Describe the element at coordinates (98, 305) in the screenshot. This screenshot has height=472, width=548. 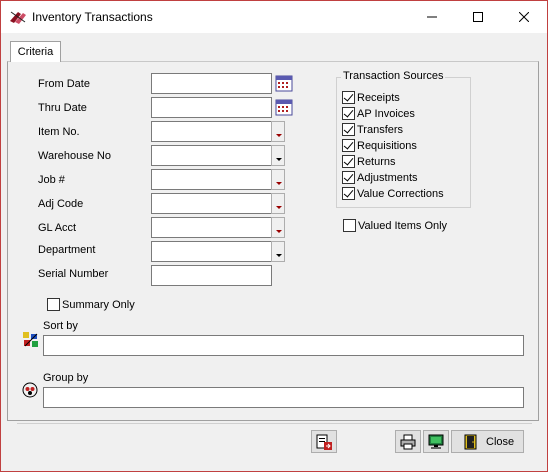
I see `summary-only-label: Summary Only` at that location.